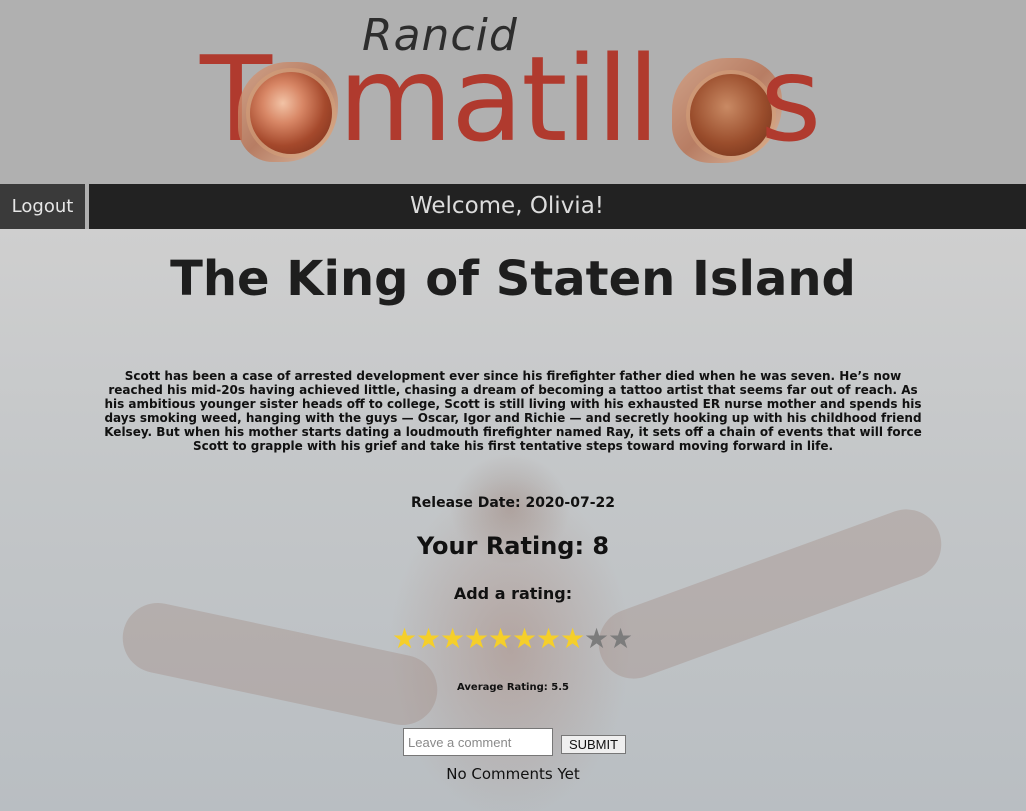 The height and width of the screenshot is (811, 1026). Describe the element at coordinates (507, 206) in the screenshot. I see `welcome-message: Welcome, Olivia!` at that location.